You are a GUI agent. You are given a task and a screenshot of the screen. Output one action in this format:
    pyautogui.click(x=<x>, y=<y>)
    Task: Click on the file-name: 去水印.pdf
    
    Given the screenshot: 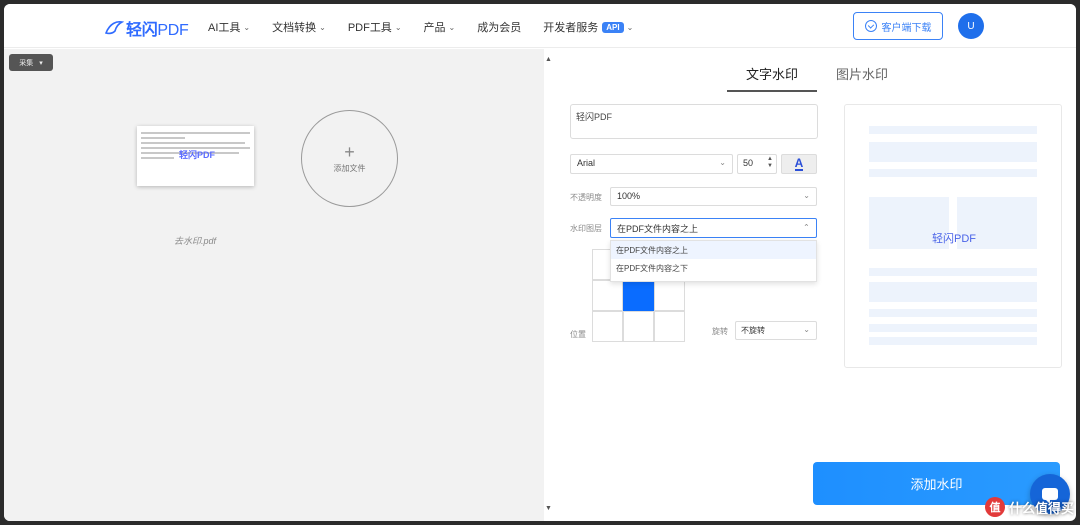 What is the action you would take?
    pyautogui.click(x=195, y=241)
    